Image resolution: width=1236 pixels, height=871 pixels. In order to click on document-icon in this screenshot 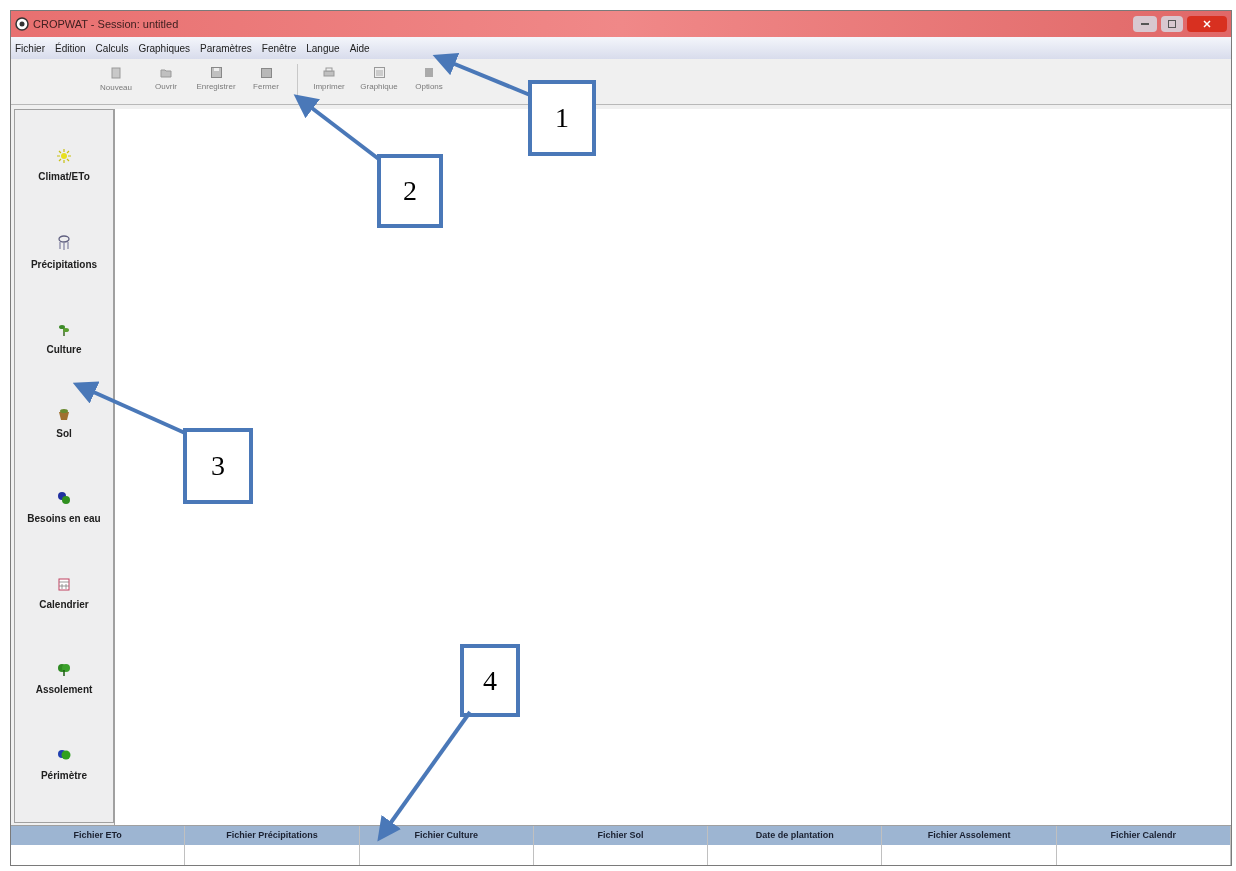, I will do `click(116, 72)`.